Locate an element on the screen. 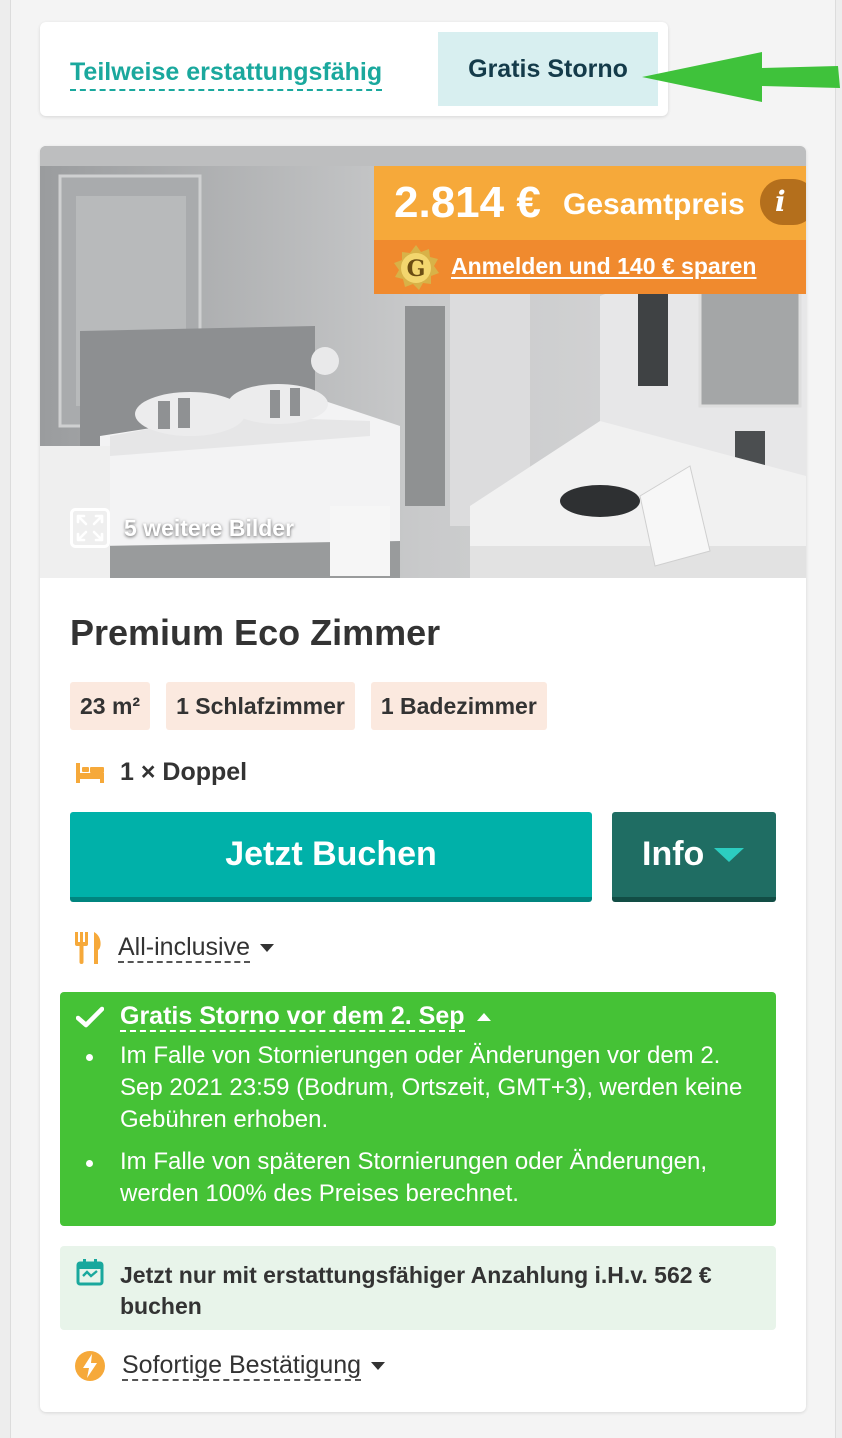  green-arrow-icon is located at coordinates (741, 77).